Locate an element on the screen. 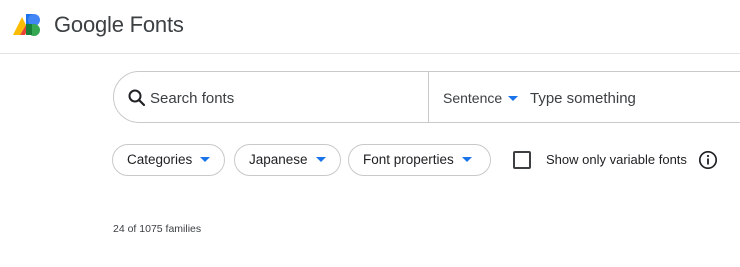  info-icon is located at coordinates (708, 160).